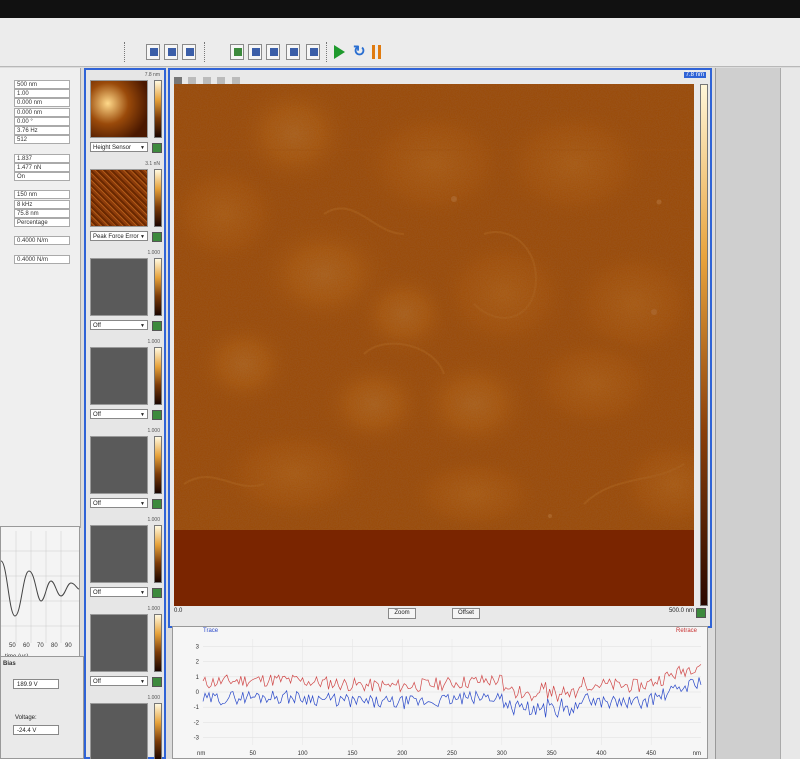  What do you see at coordinates (197, 723) in the screenshot?
I see `profile-y-tick: -2` at bounding box center [197, 723].